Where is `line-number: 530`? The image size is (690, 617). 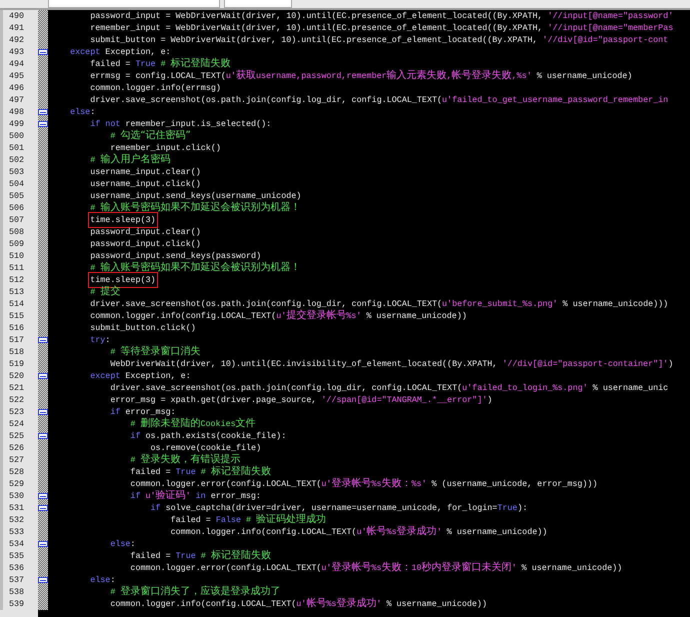 line-number: 530 is located at coordinates (16, 496).